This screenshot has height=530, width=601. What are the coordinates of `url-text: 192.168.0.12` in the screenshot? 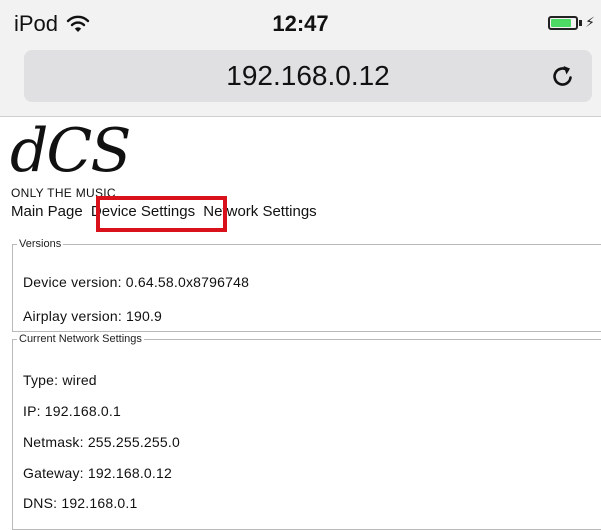 It's located at (308, 76).